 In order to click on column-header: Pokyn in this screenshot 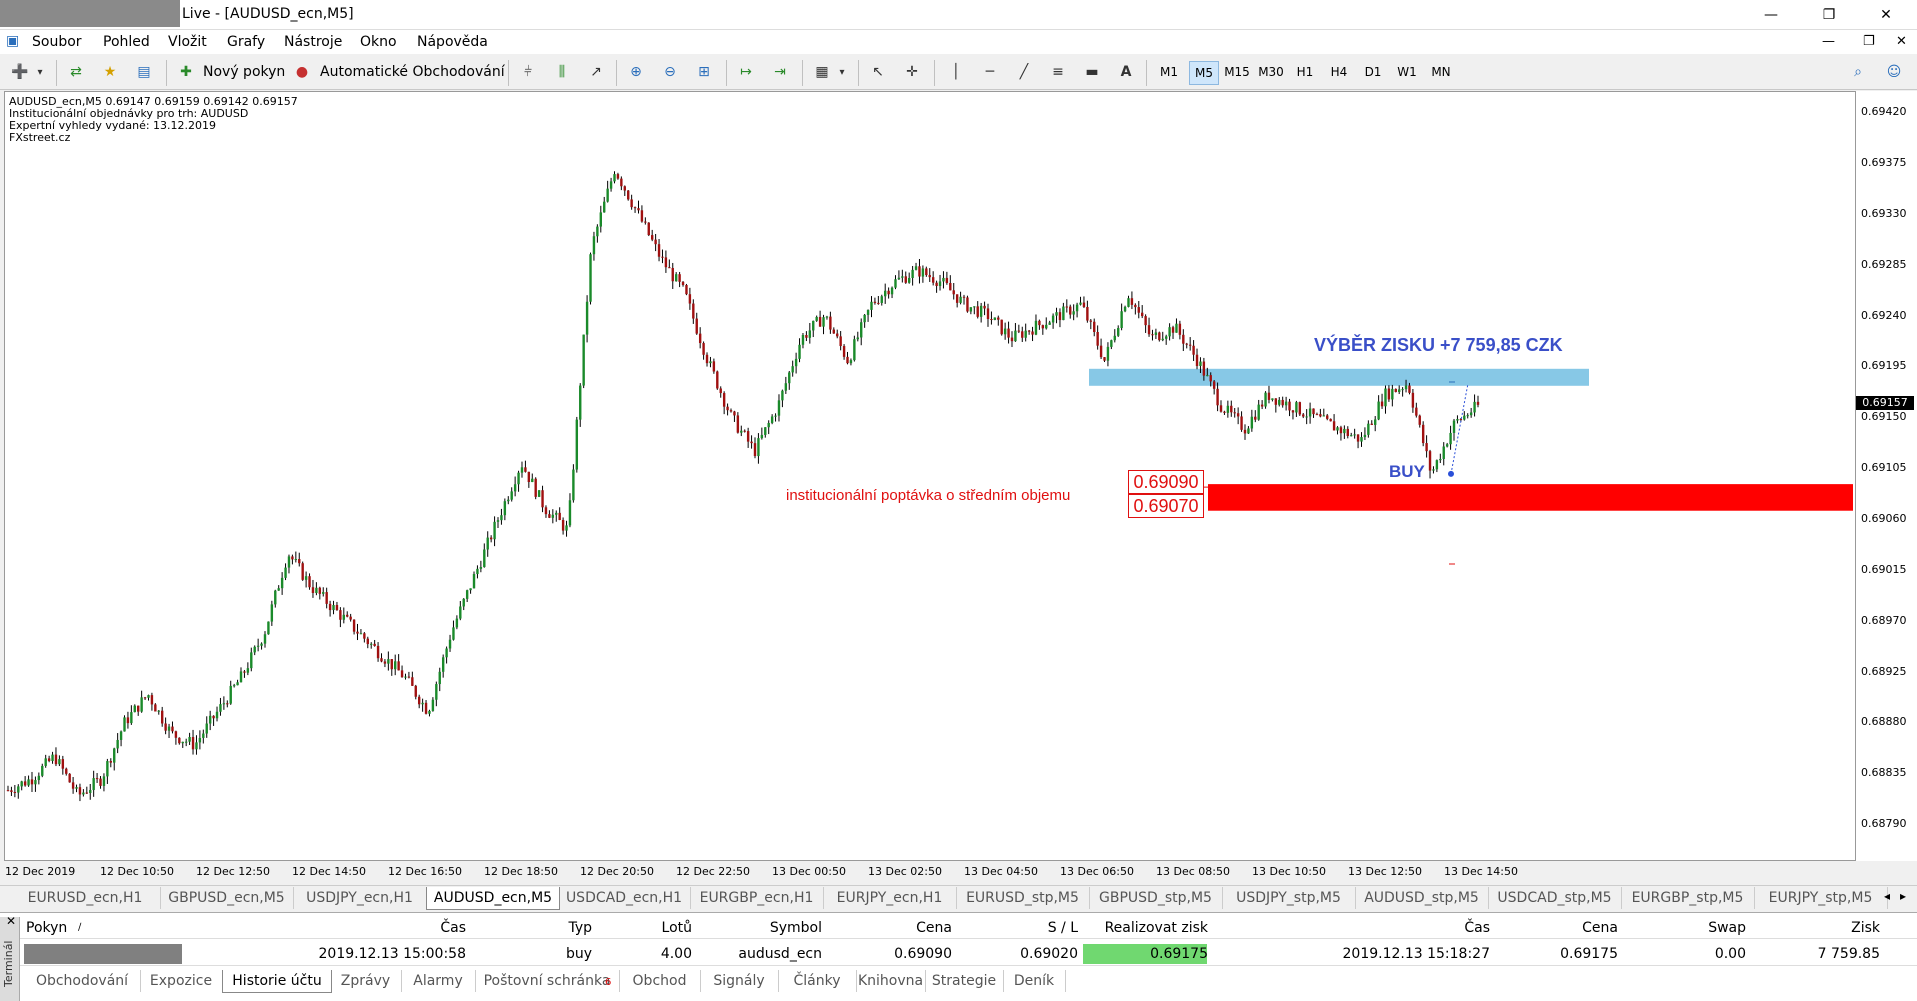, I will do `click(46, 930)`.